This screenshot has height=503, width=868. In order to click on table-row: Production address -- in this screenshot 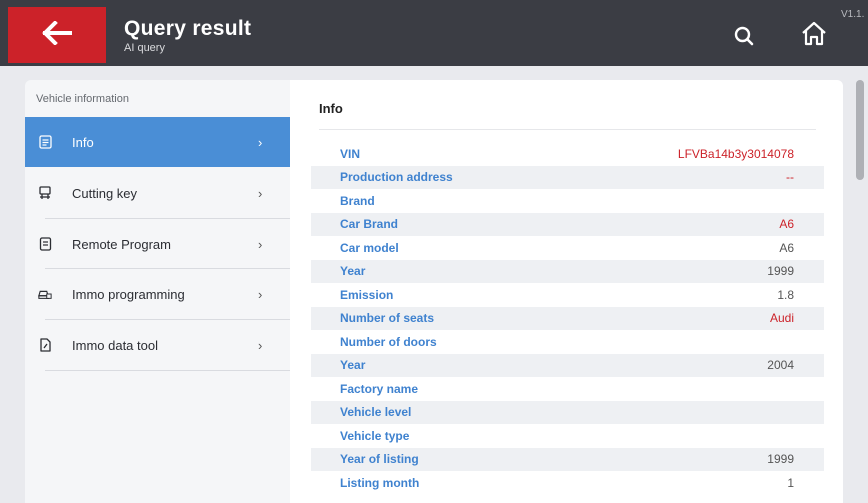, I will do `click(567, 177)`.